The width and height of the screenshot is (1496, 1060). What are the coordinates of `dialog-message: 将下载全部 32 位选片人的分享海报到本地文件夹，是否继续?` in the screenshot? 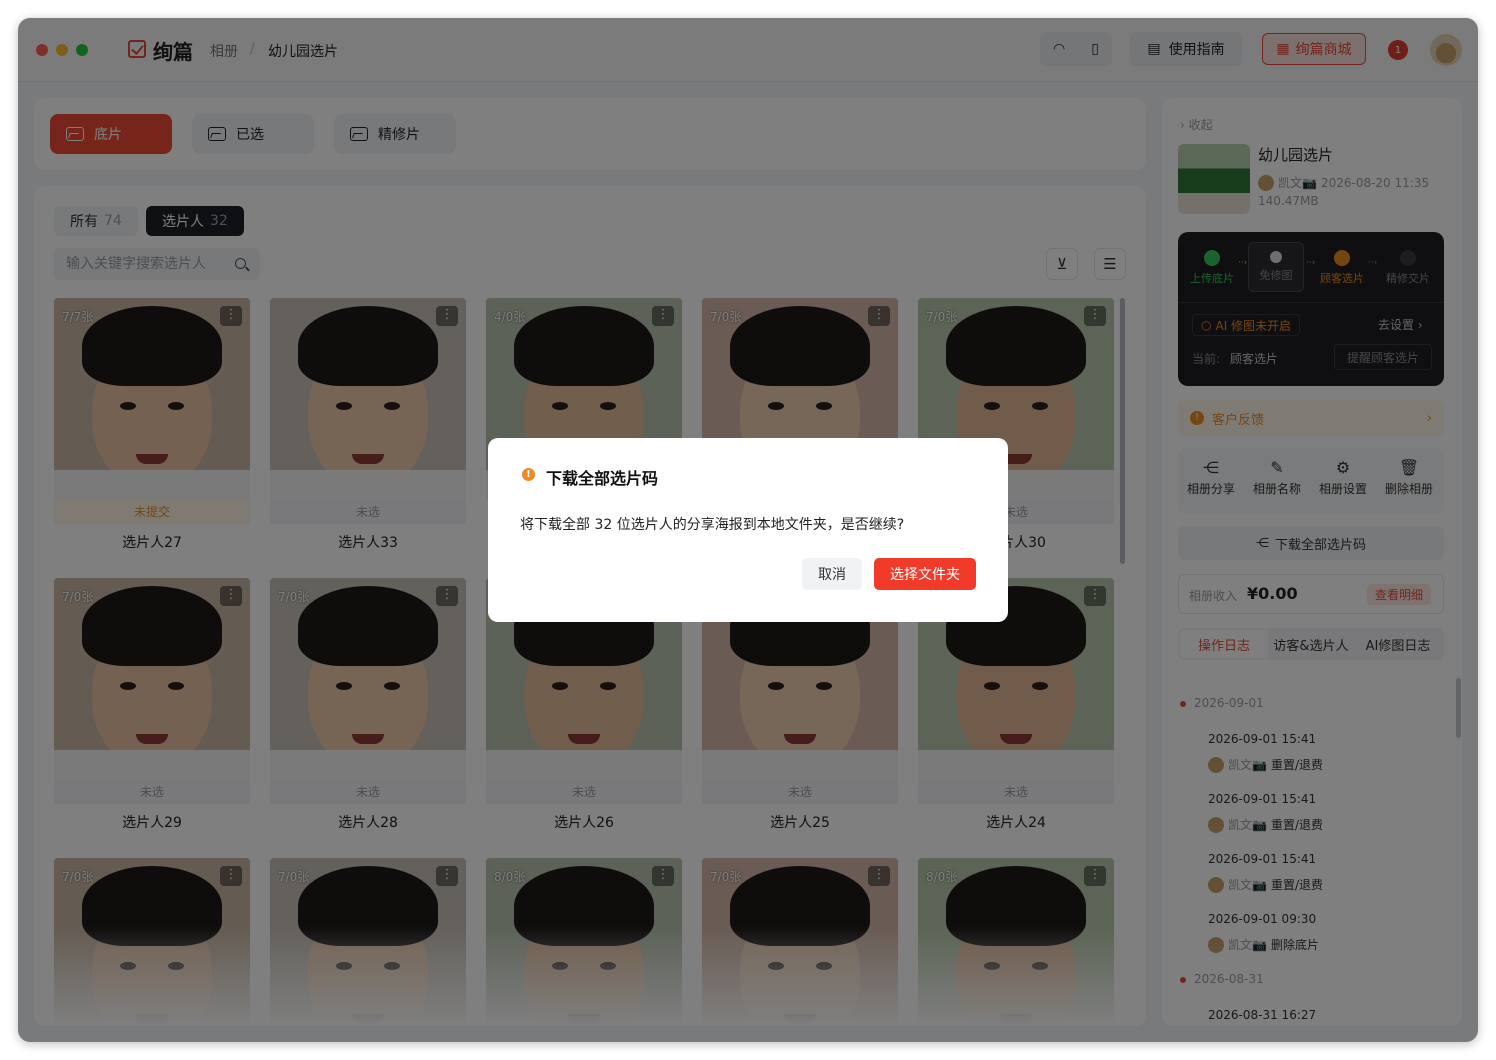 It's located at (712, 525).